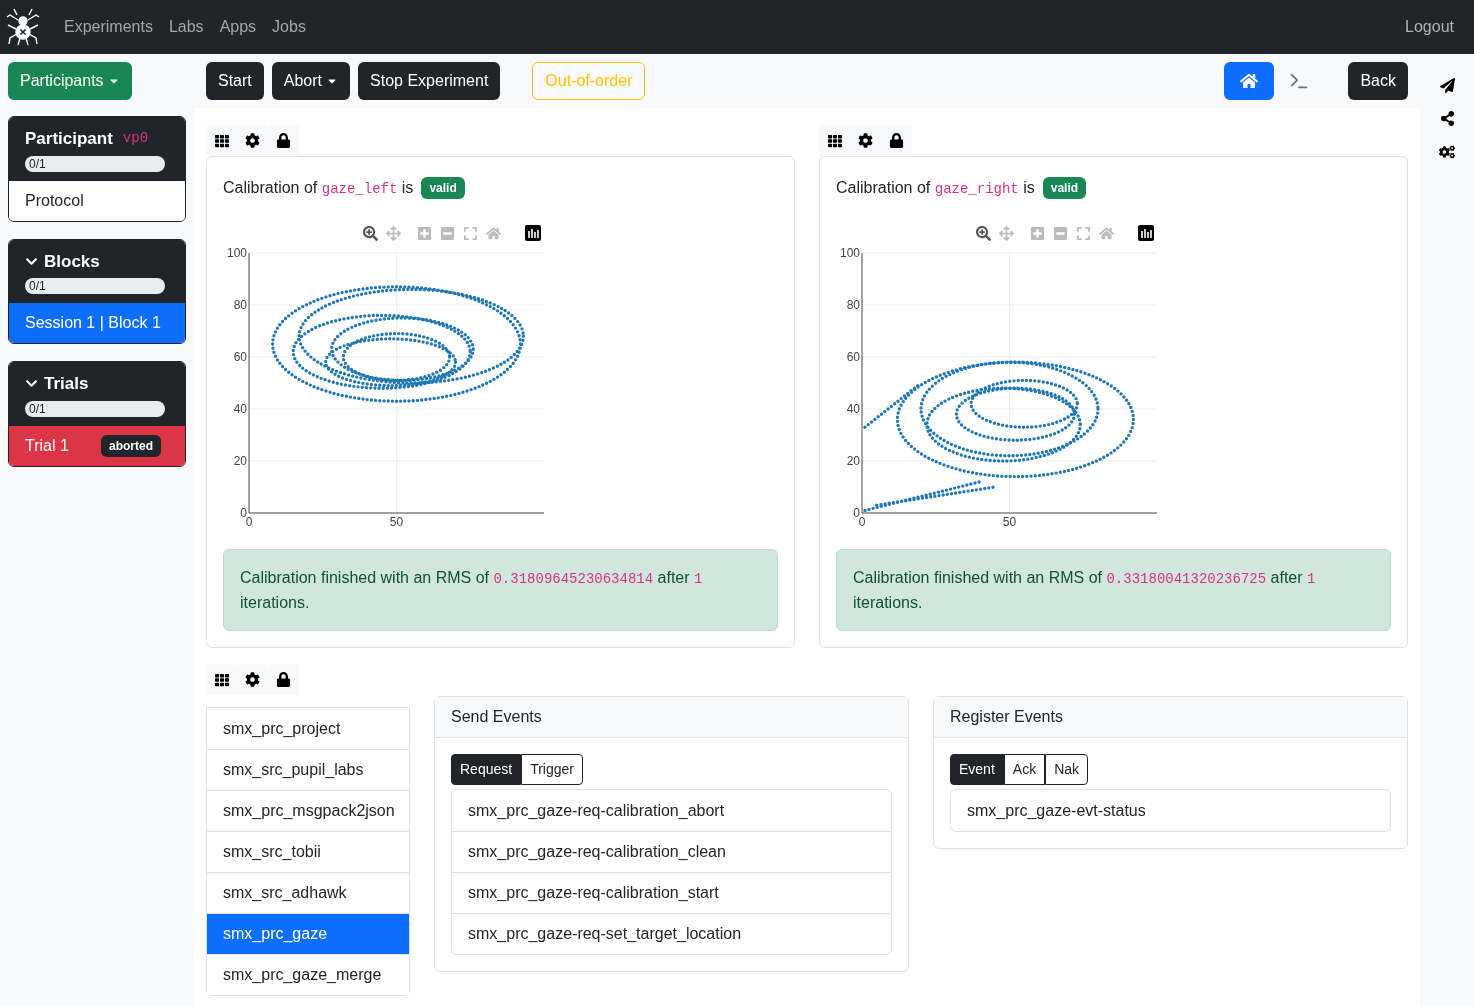 The image size is (1474, 1006). What do you see at coordinates (289, 27) in the screenshot?
I see `nav-link: Jobs` at bounding box center [289, 27].